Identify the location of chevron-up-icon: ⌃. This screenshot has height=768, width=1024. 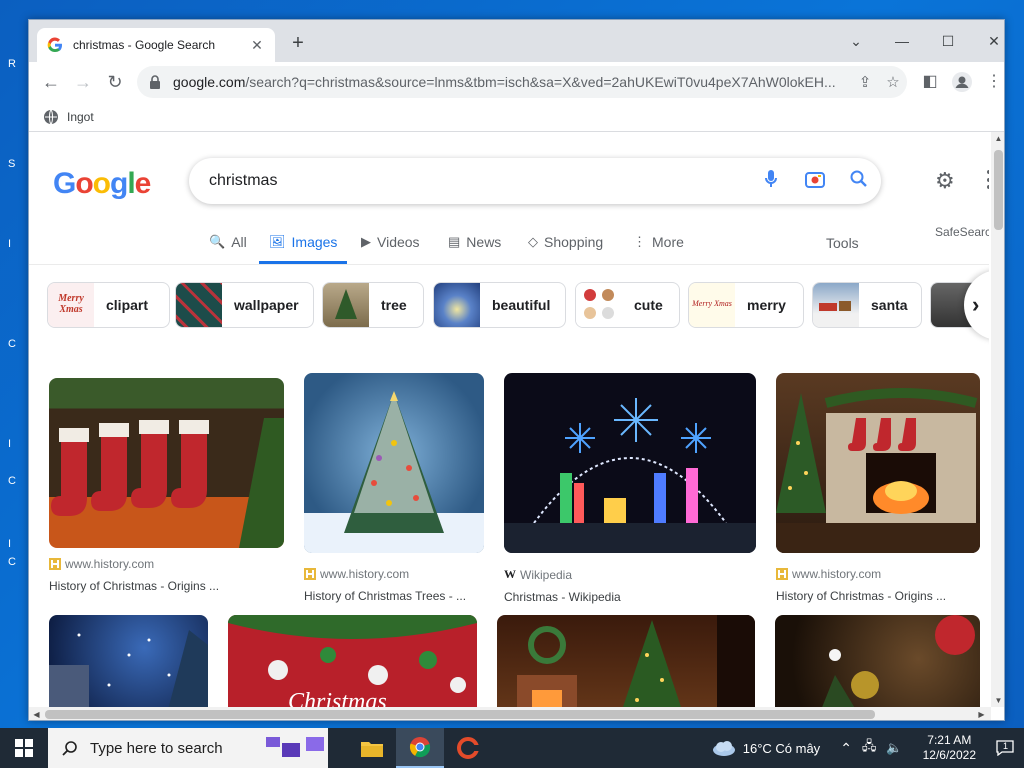
(846, 748).